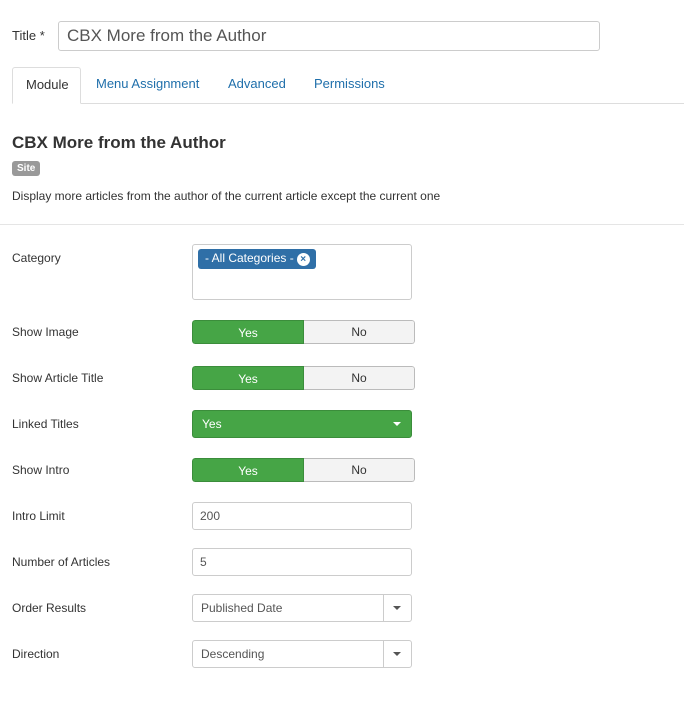 Image resolution: width=684 pixels, height=702 pixels. Describe the element at coordinates (342, 224) in the screenshot. I see `divider` at that location.